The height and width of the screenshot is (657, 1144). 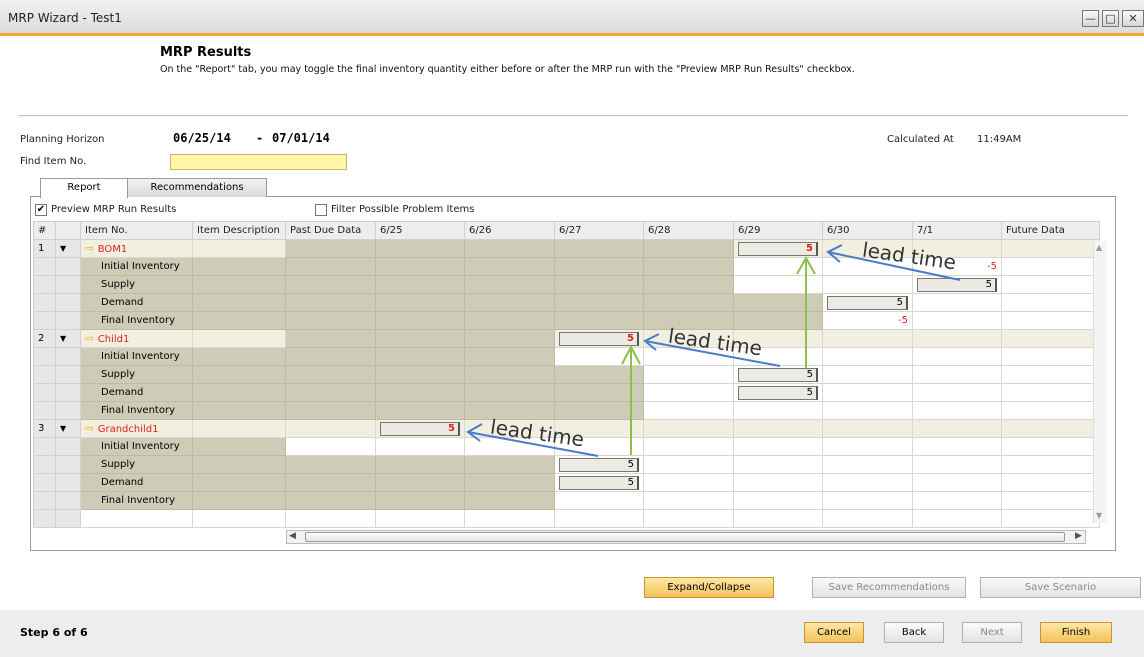 I want to click on next-button: Next, so click(x=992, y=632).